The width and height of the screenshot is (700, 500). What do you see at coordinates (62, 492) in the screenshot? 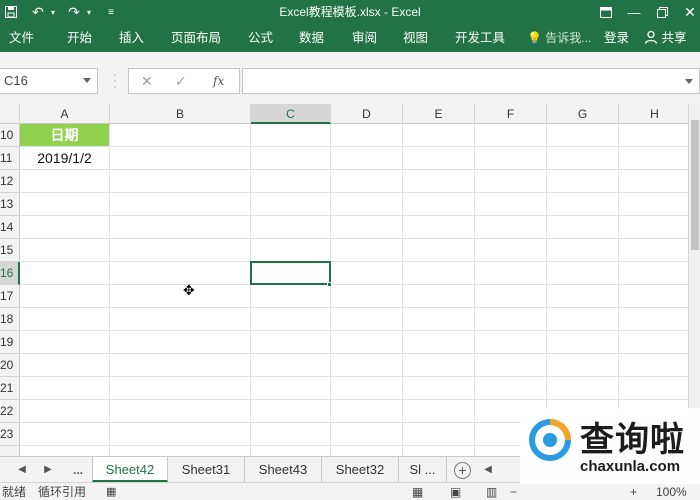
I see `status-circular: 循环引用` at bounding box center [62, 492].